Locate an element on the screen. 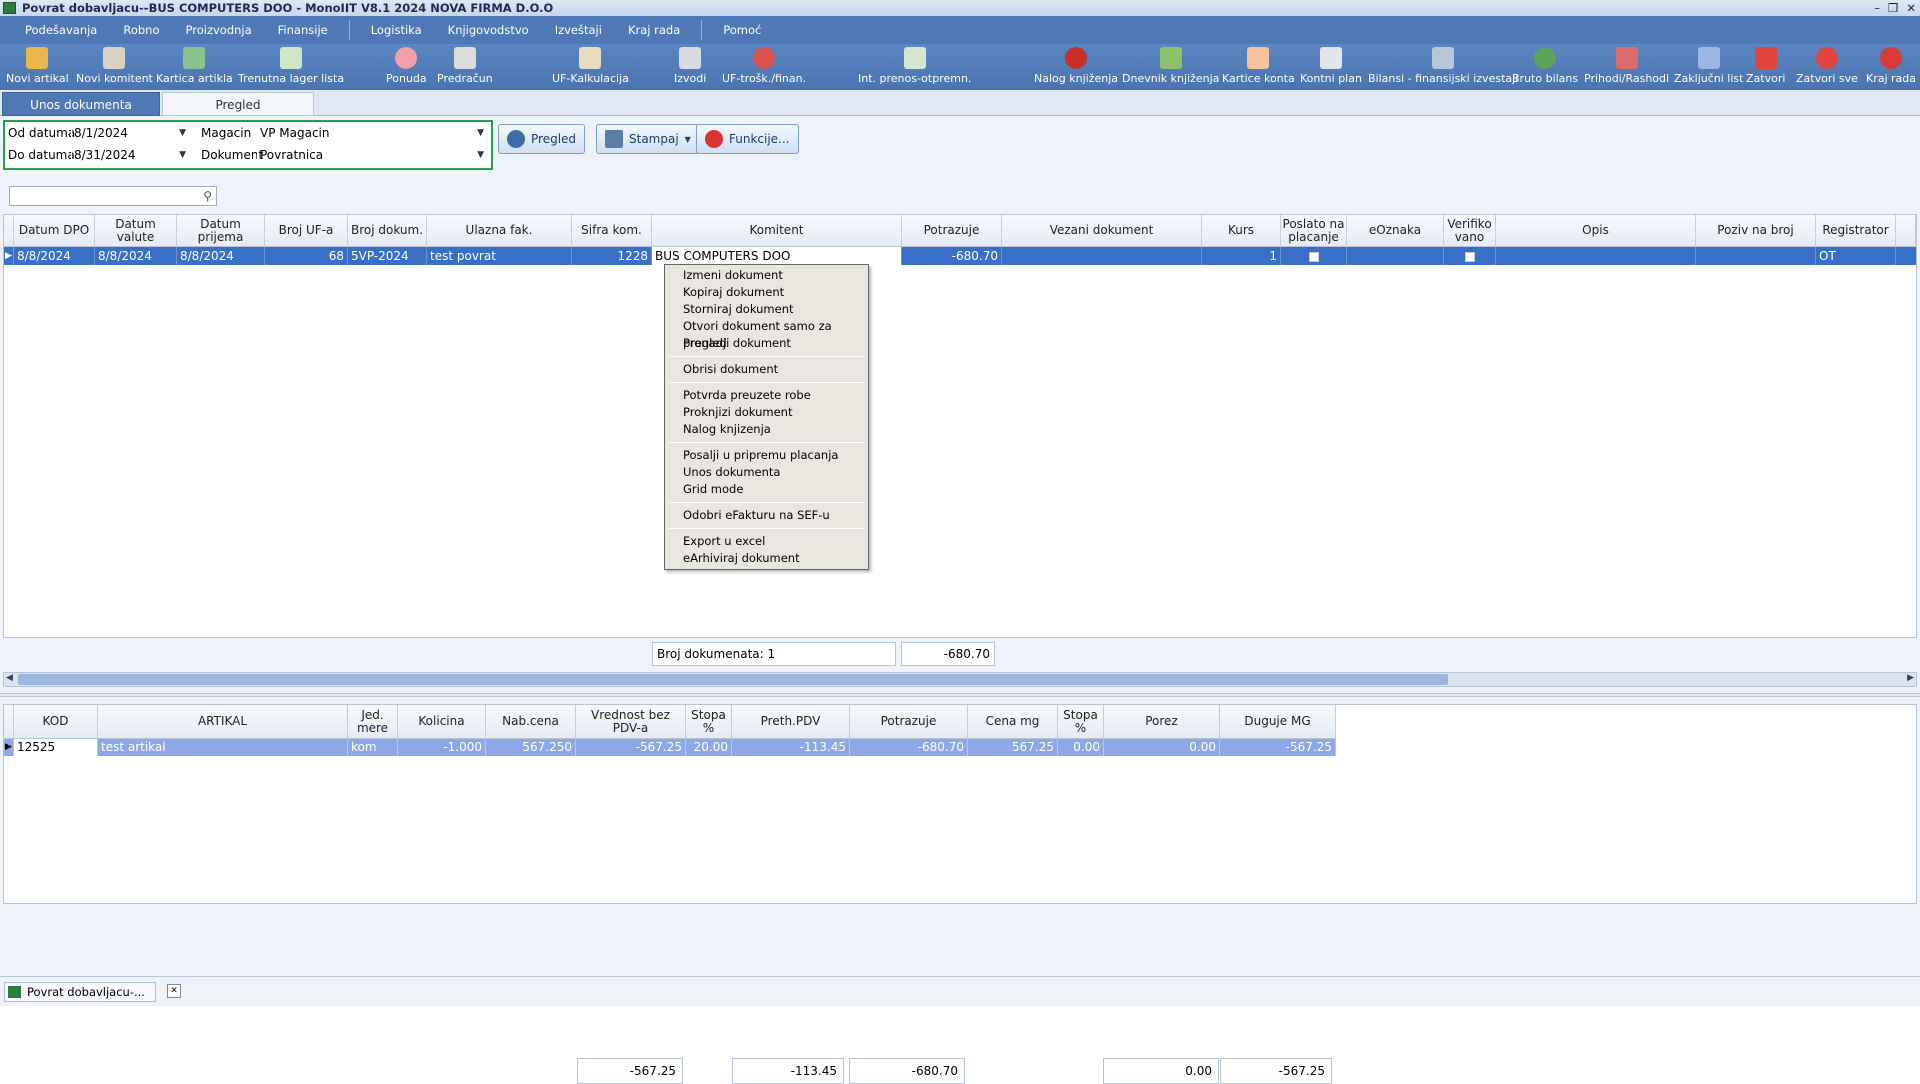 This screenshot has width=1920, height=1084. menu-item-grid-mode: Grid mode is located at coordinates (713, 489).